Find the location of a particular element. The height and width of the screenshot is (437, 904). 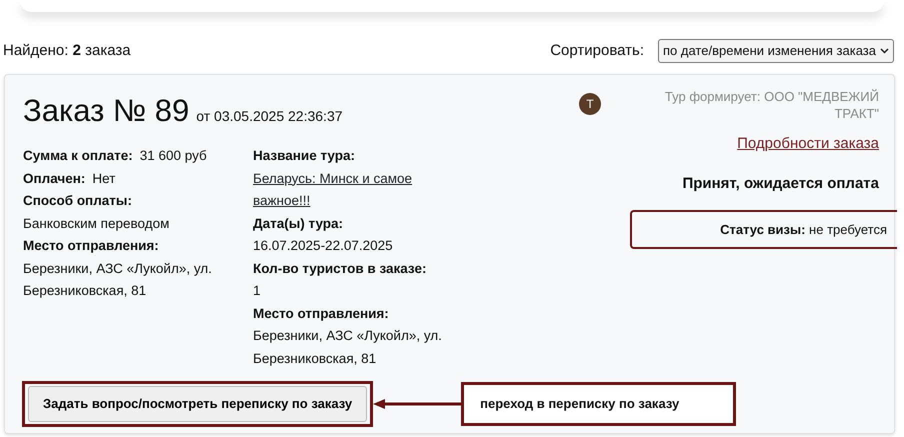

field-label: Кол-во туристов в заказе: is located at coordinates (339, 268).